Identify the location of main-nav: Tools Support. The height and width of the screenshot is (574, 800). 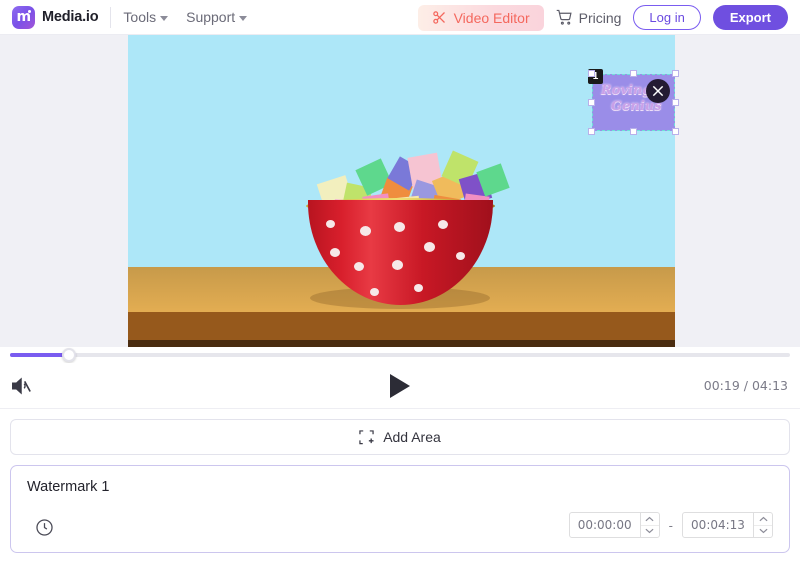
(185, 17).